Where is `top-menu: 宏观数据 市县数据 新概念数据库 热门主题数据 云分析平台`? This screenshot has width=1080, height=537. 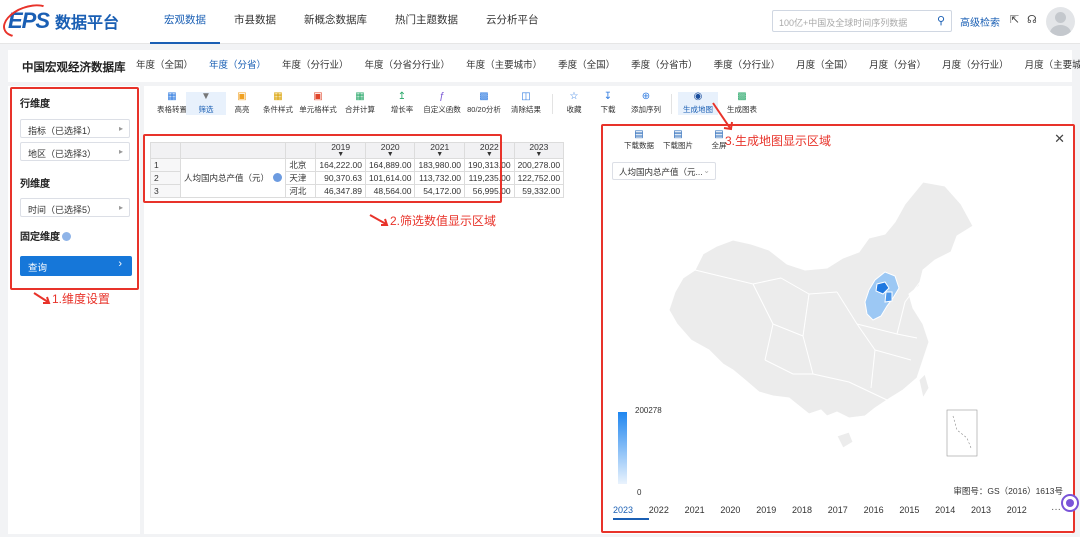 top-menu: 宏观数据 市县数据 新概念数据库 热门主题数据 云分析平台 is located at coordinates (351, 22).